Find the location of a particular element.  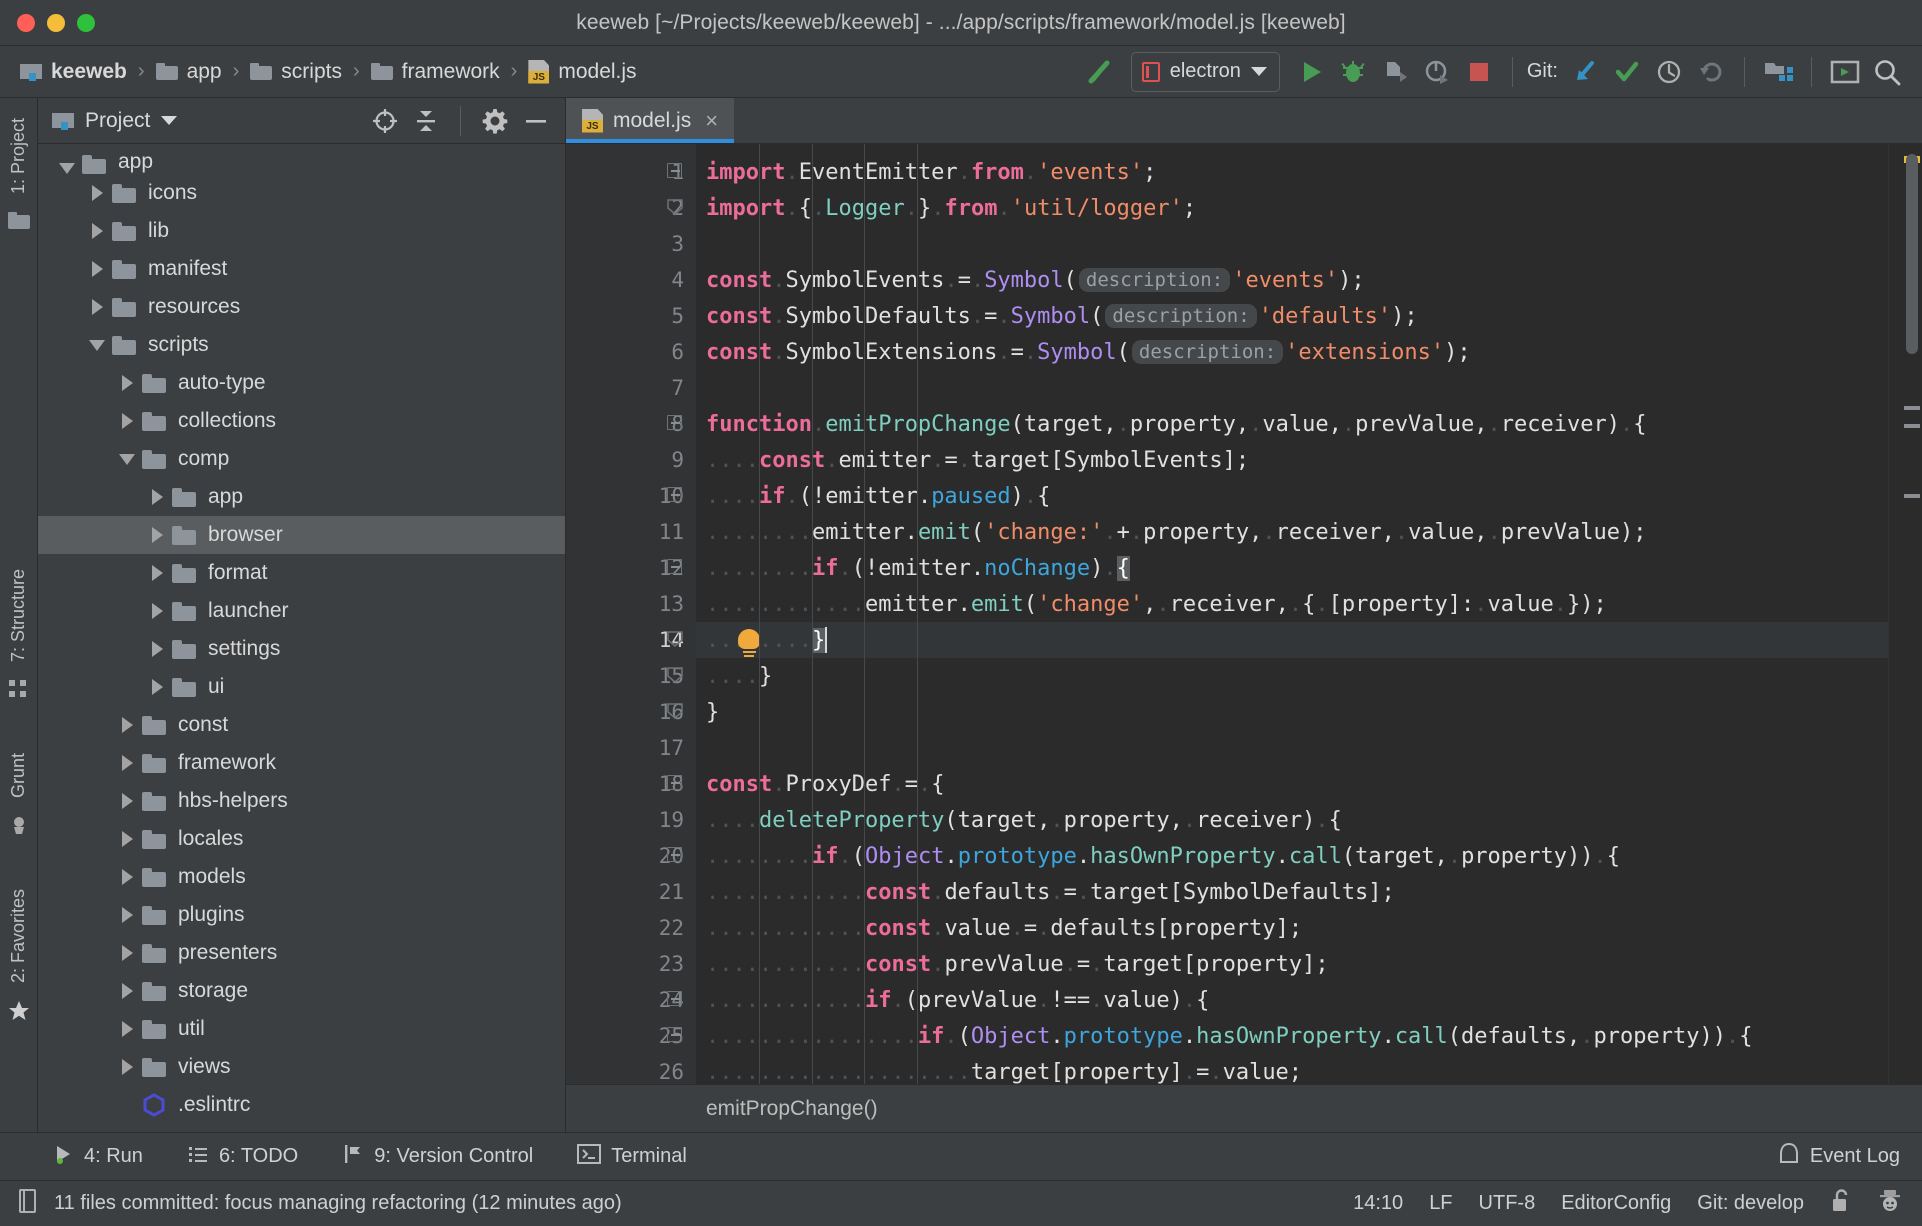

file-encoding: UTF-8 is located at coordinates (1507, 1203).